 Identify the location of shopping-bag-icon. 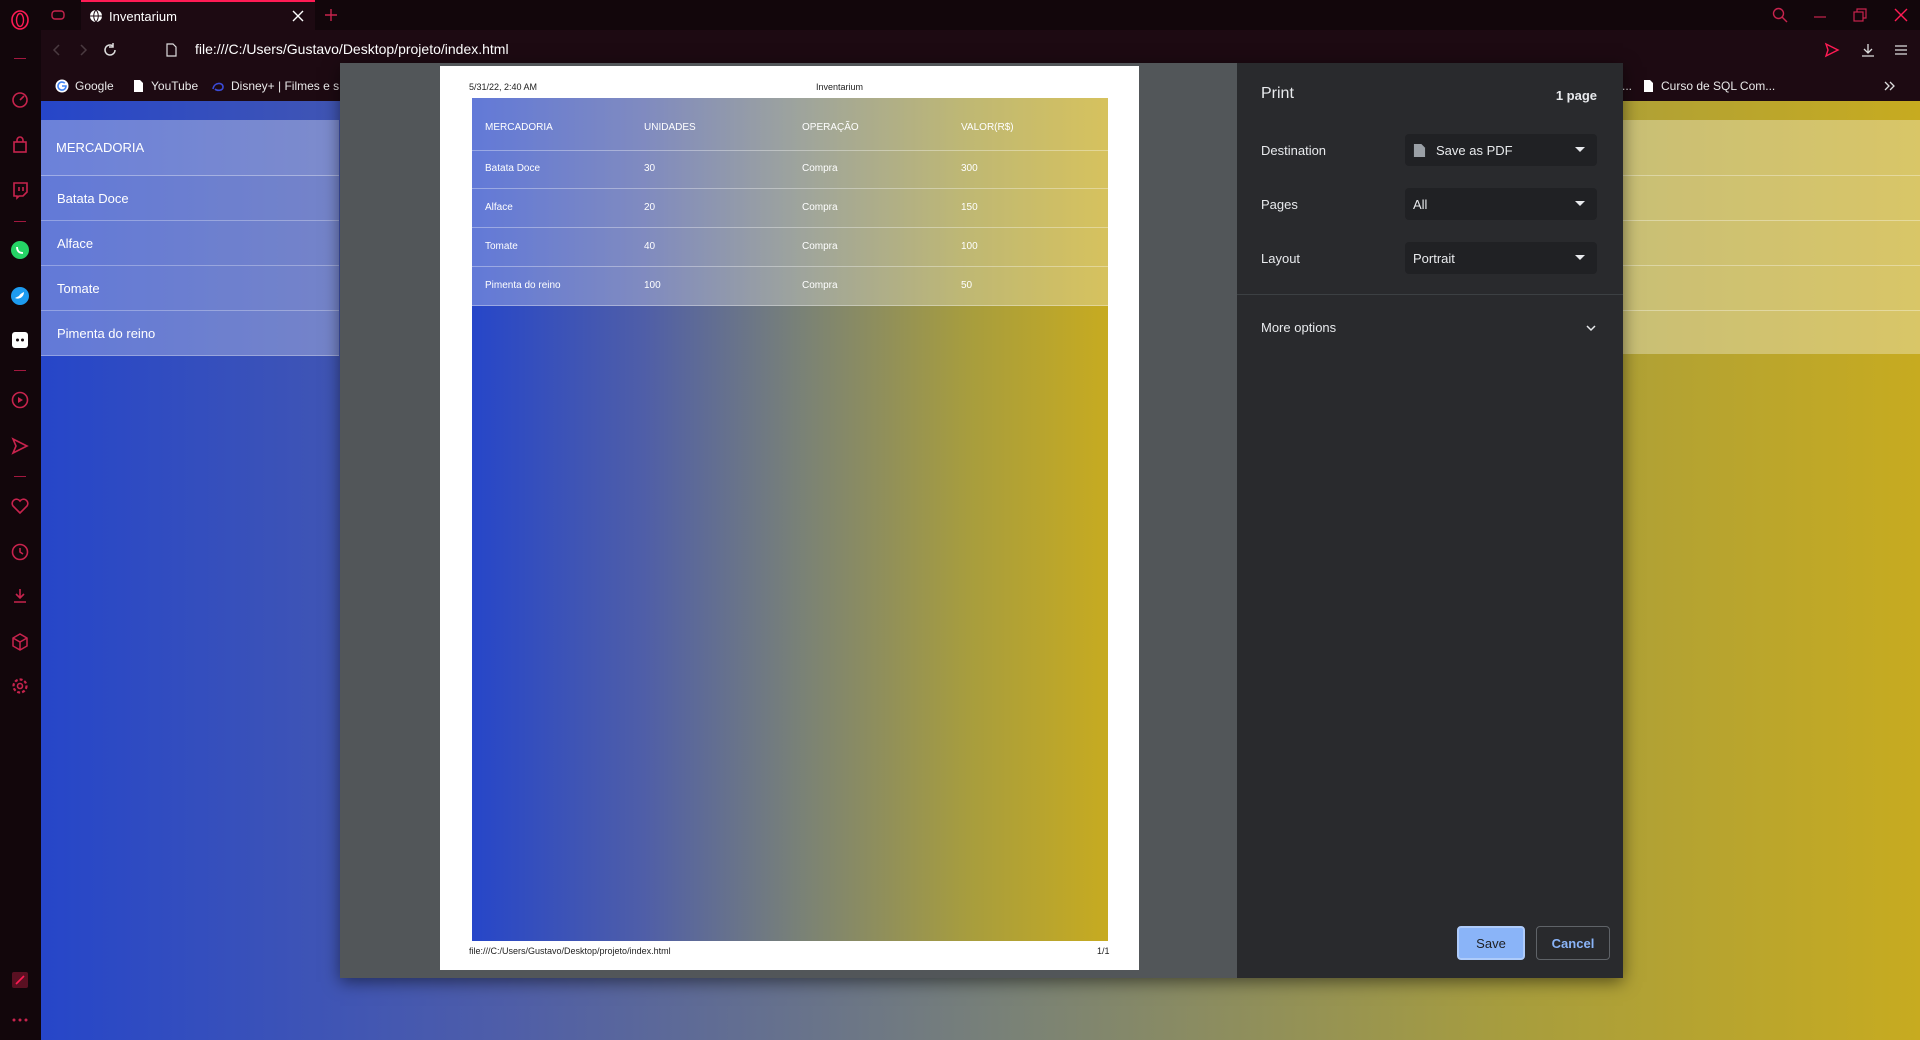
(20, 145).